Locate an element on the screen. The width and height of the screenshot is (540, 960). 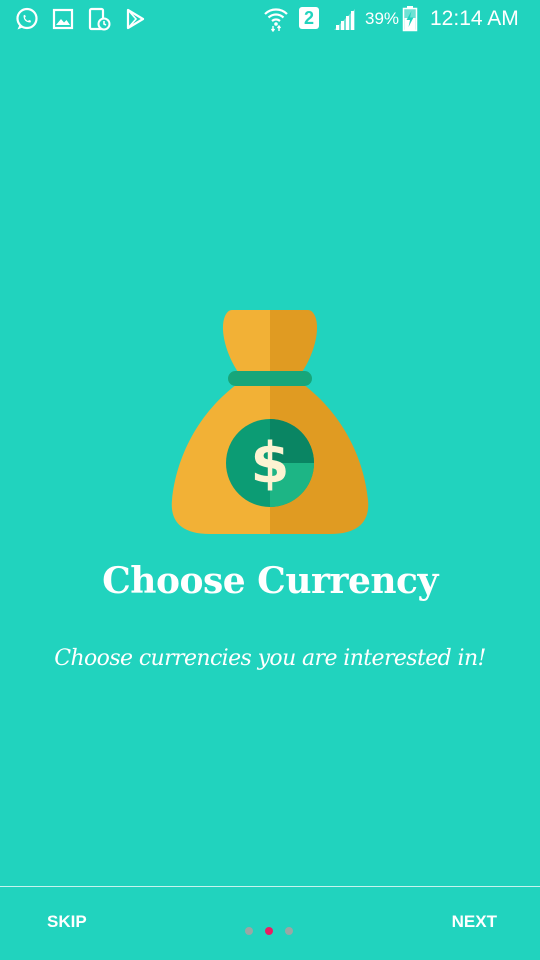
status-bar: 2 39% 12:14 AM is located at coordinates (270, 19).